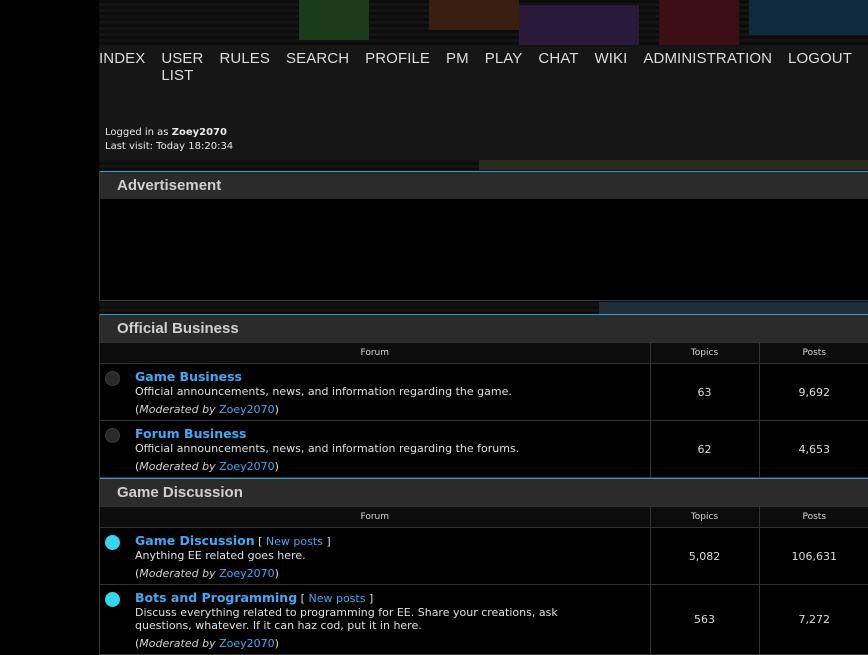 Image resolution: width=868 pixels, height=655 pixels. What do you see at coordinates (190, 433) in the screenshot?
I see `forum-link: Forum Business` at bounding box center [190, 433].